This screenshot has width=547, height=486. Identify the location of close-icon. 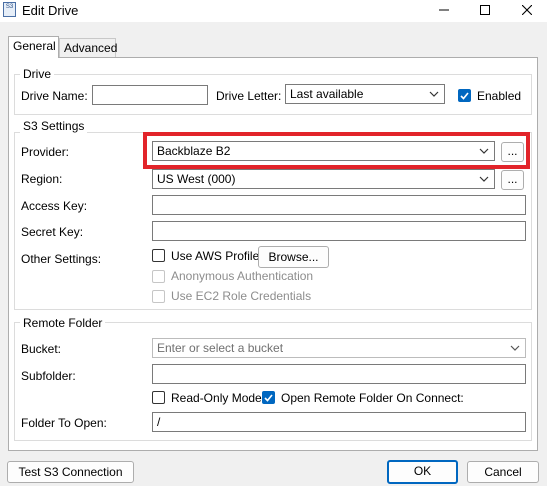
(527, 10).